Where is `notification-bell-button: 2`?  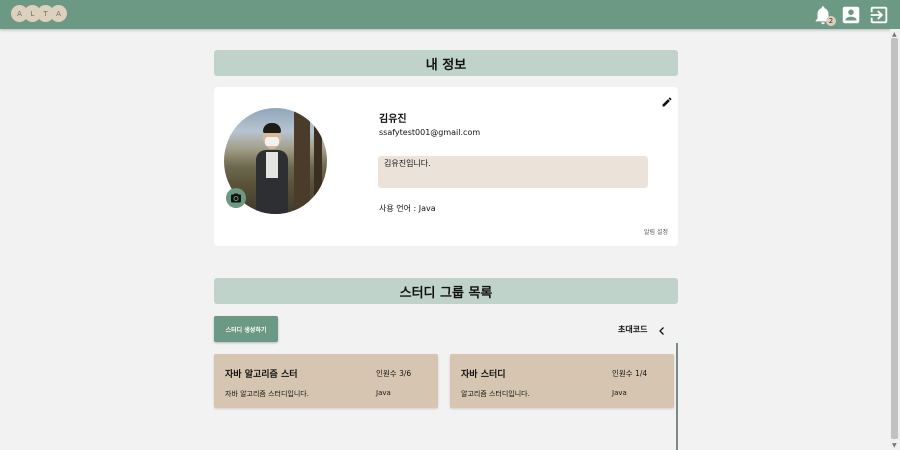 notification-bell-button: 2 is located at coordinates (824, 15).